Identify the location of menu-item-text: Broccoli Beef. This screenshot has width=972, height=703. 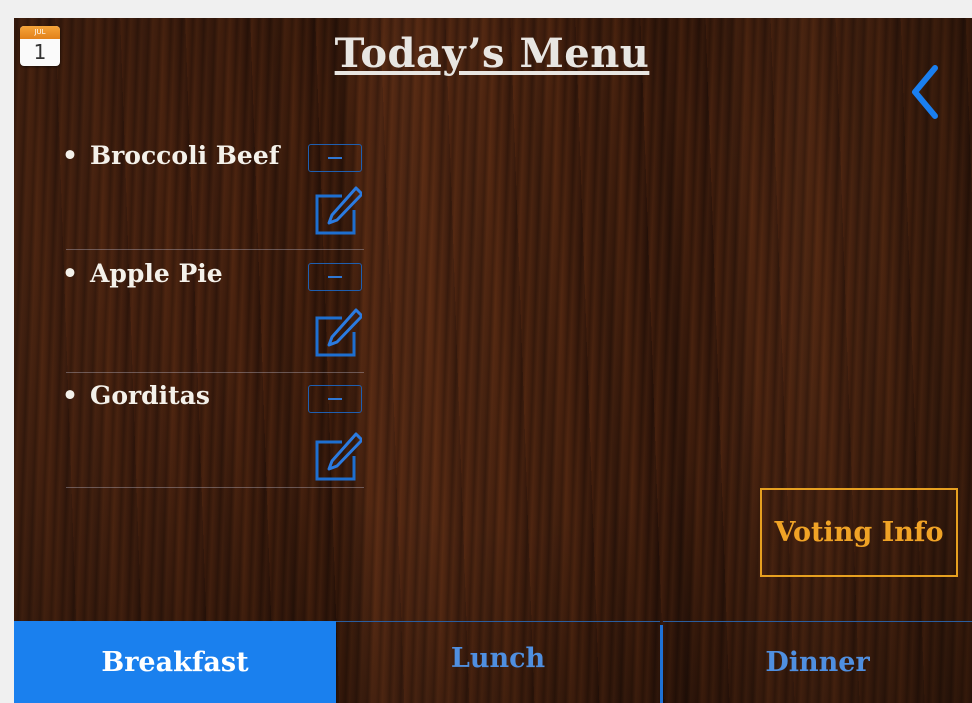
(184, 155).